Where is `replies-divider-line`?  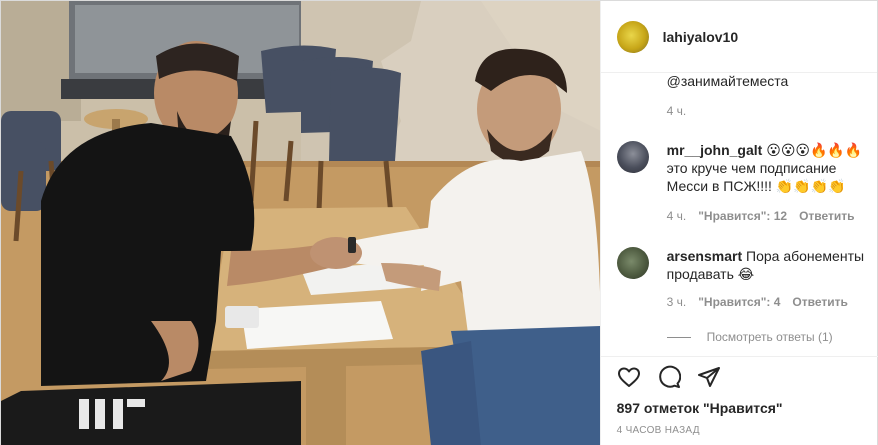 replies-divider-line is located at coordinates (678, 337).